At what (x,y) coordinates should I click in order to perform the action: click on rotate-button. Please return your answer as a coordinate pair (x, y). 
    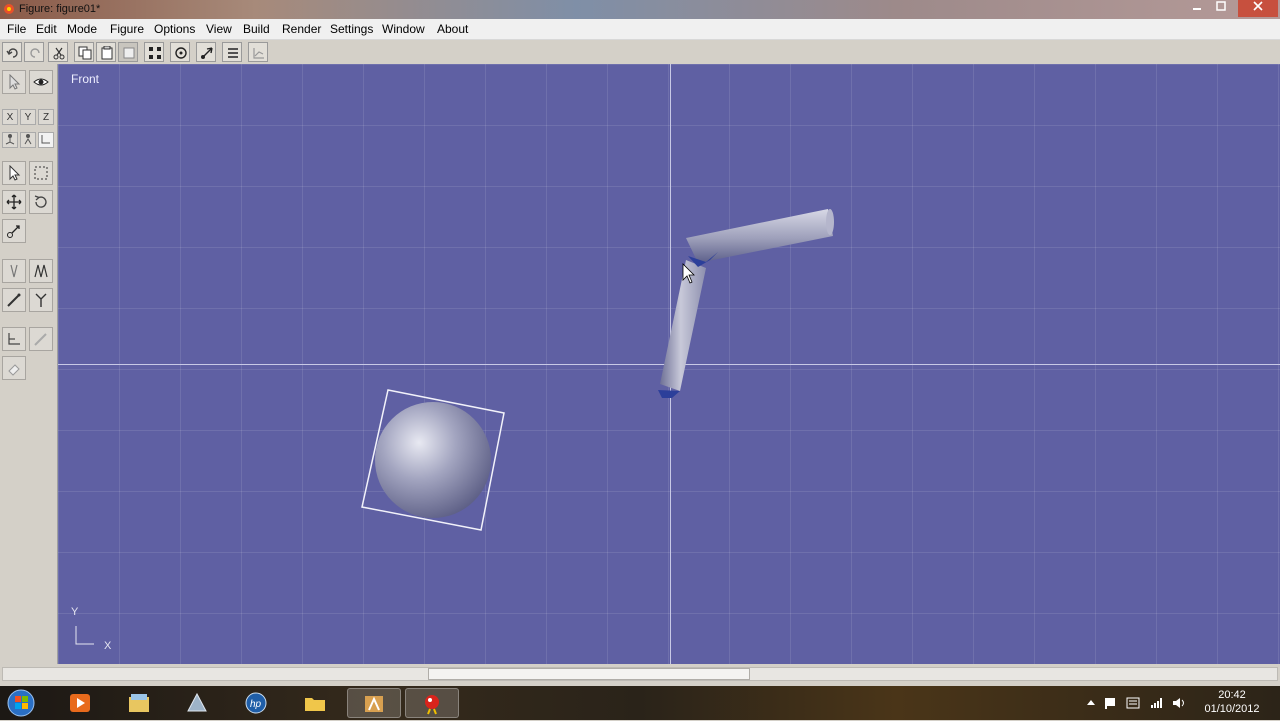
    Looking at the image, I should click on (41, 202).